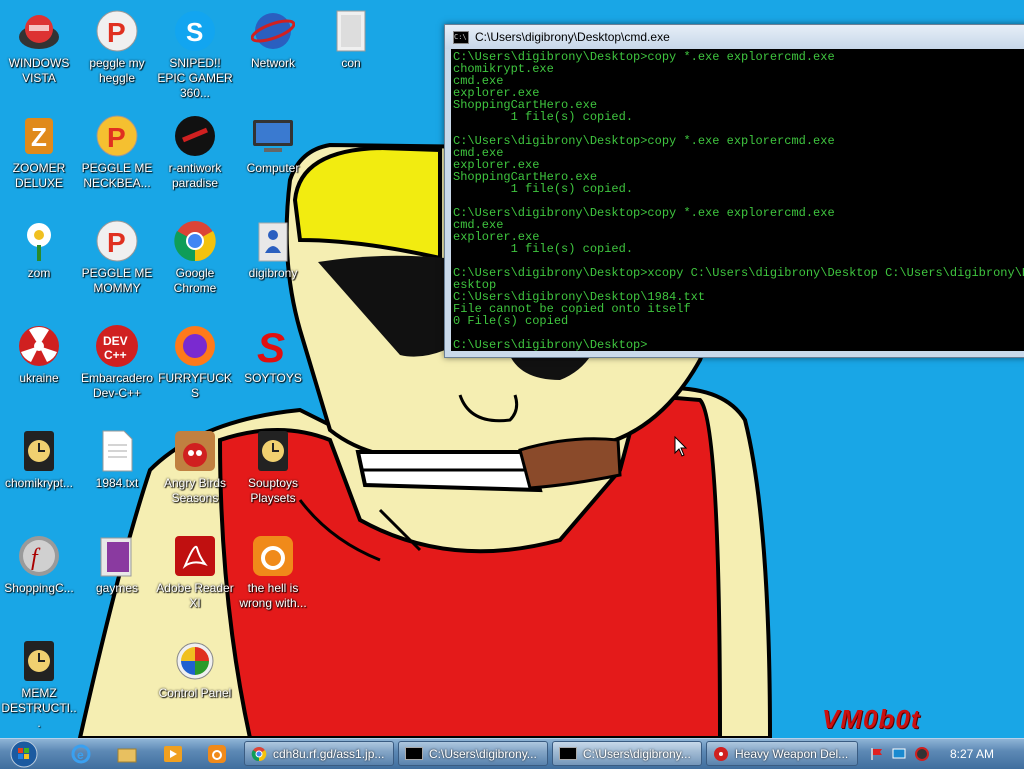 The height and width of the screenshot is (769, 1024). I want to click on svg-text: C++, so click(115, 355).